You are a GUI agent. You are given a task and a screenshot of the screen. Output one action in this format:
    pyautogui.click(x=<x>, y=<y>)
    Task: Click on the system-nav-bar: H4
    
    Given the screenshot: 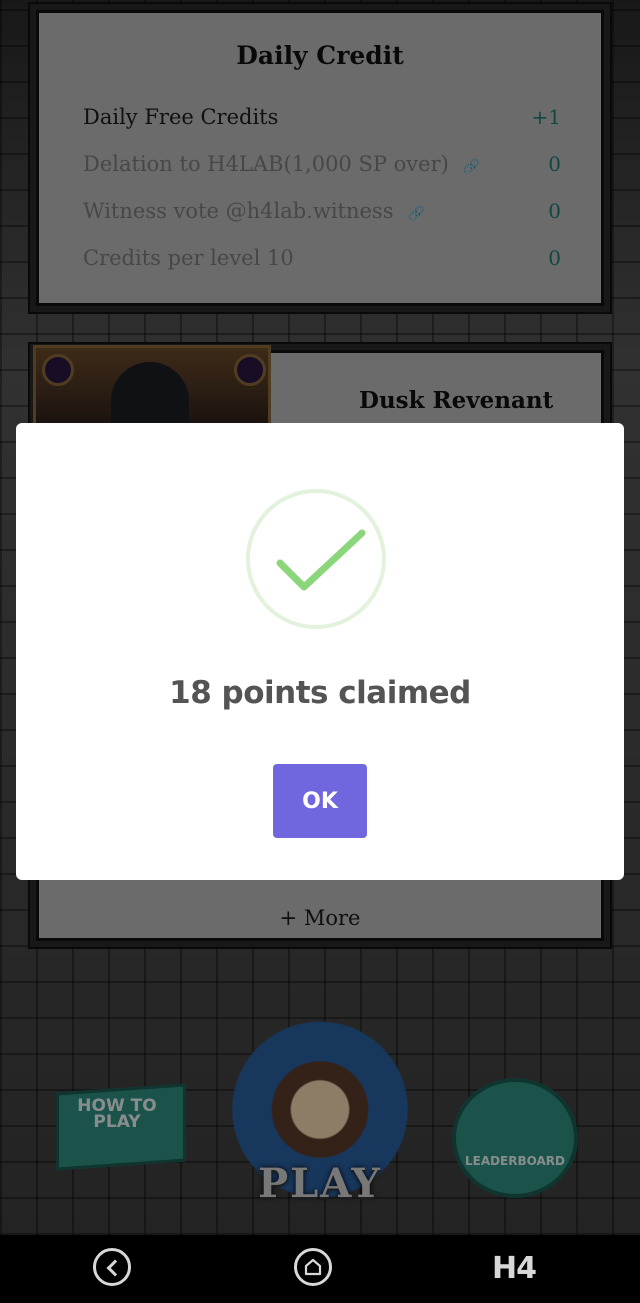 What is the action you would take?
    pyautogui.click(x=320, y=1269)
    